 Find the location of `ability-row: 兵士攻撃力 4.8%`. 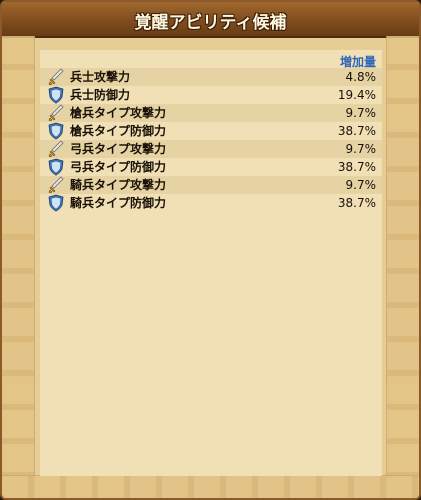

ability-row: 兵士攻撃力 4.8% is located at coordinates (211, 77).